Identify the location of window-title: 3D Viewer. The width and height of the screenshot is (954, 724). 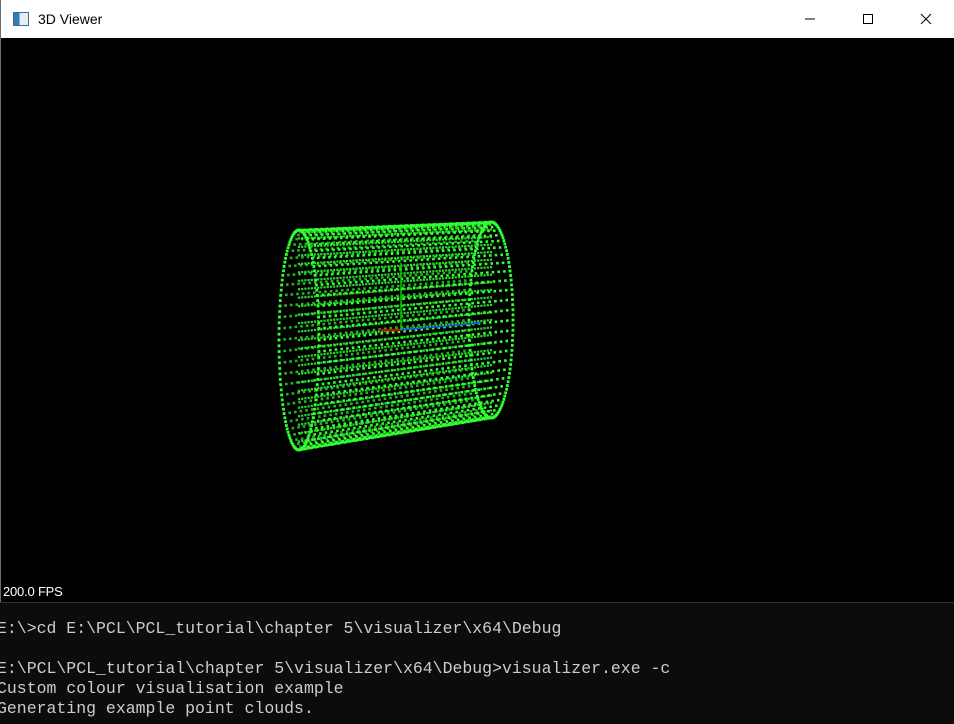
(70, 19).